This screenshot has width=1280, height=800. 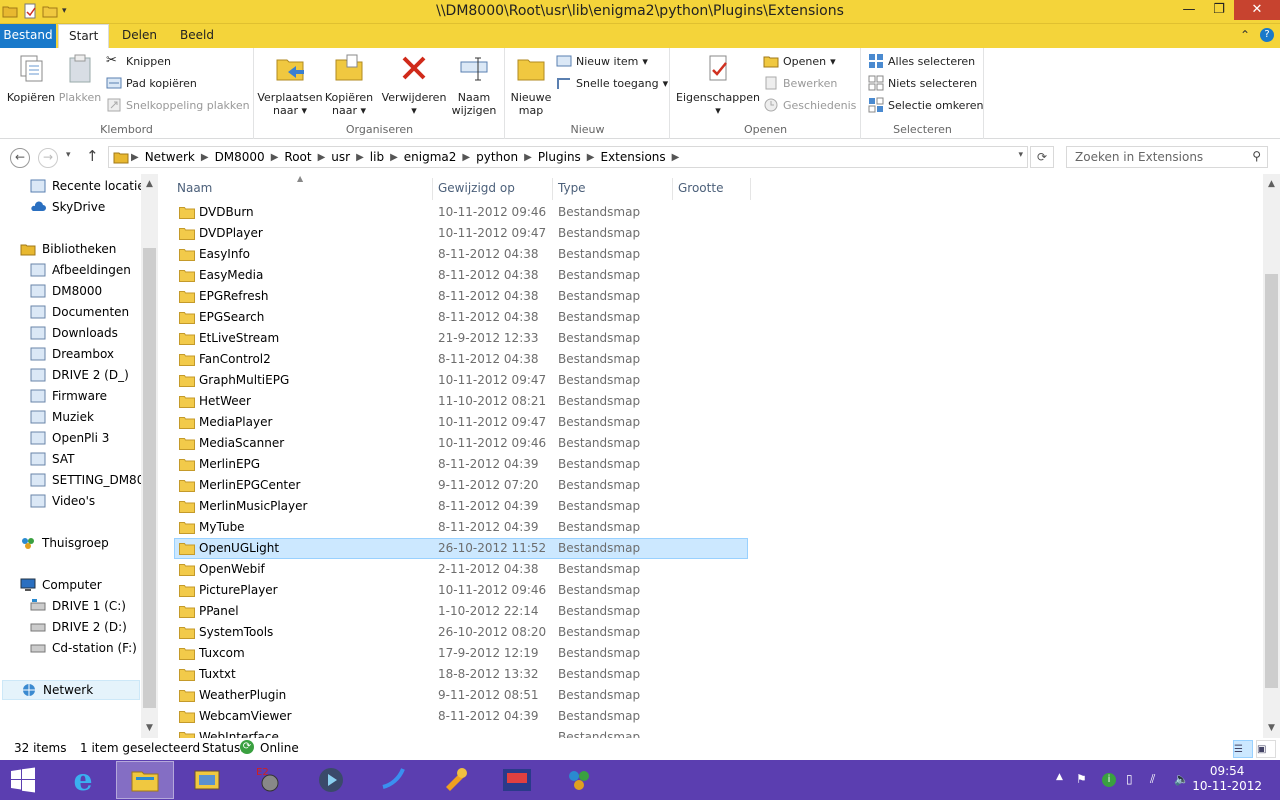 I want to click on invert-selection-button: Selectie omkeren, so click(x=925, y=105).